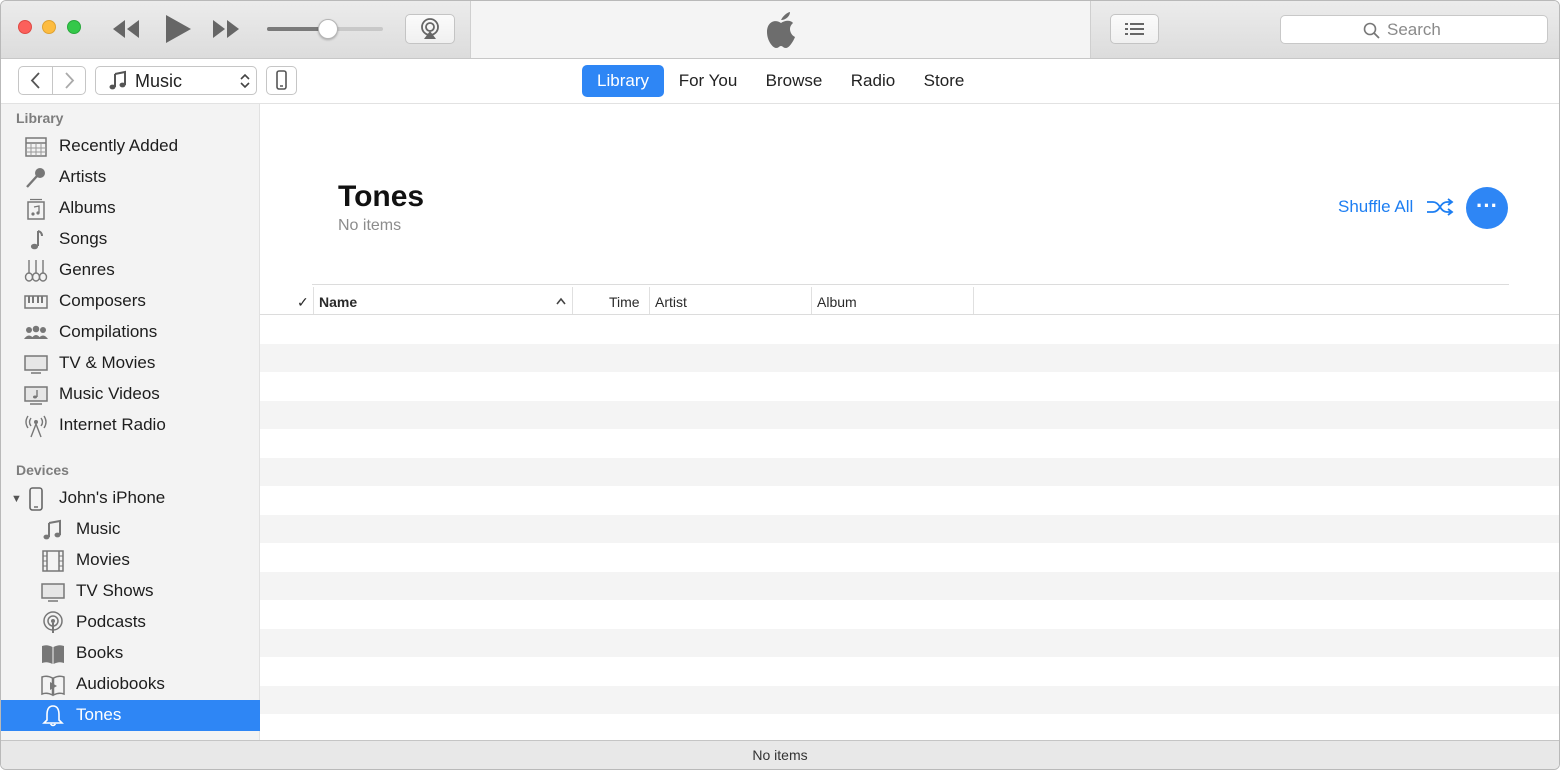  Describe the element at coordinates (53, 592) in the screenshot. I see `tv-icon` at that location.